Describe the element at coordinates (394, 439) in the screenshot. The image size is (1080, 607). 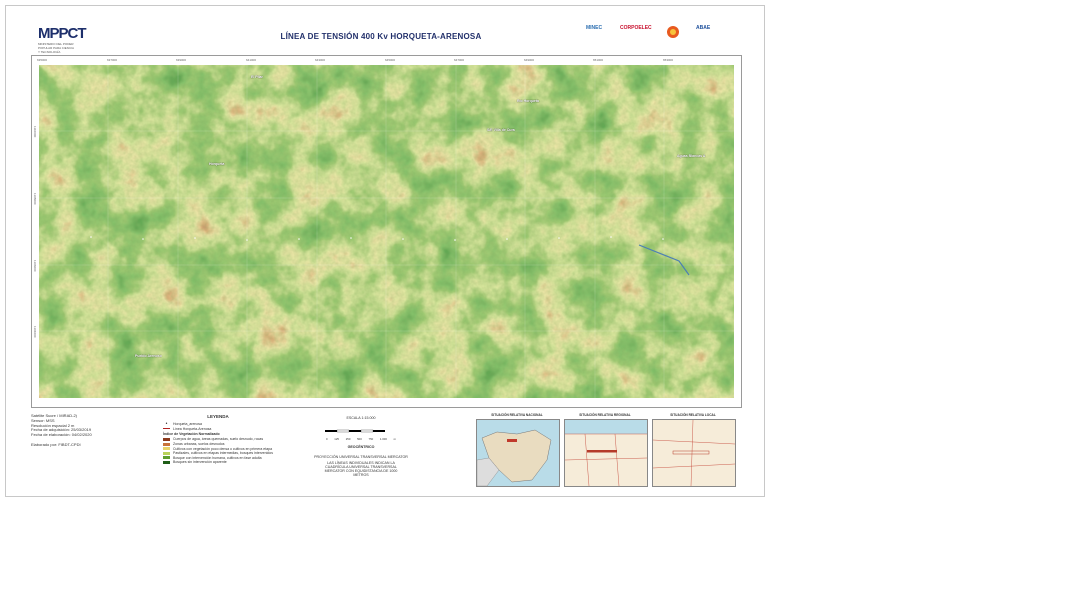
I see `scale-unit: m` at that location.